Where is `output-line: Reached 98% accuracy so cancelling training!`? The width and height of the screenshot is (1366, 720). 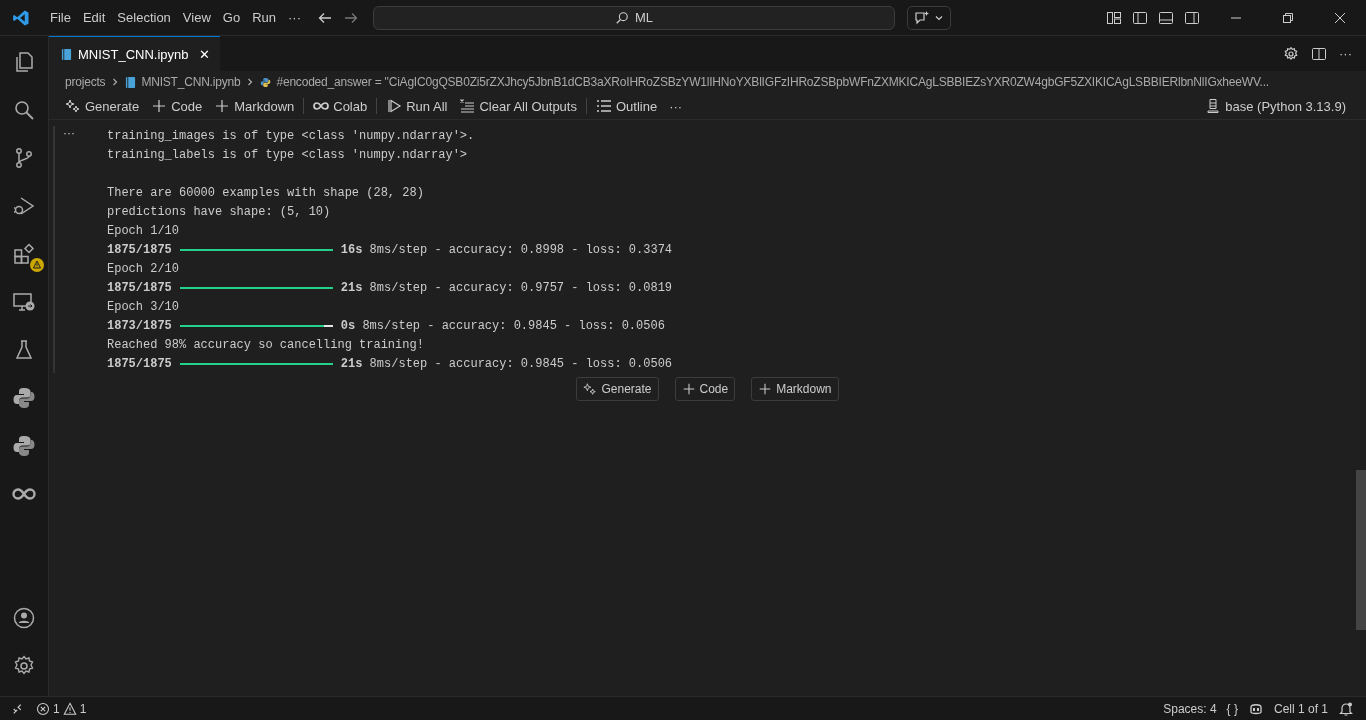
output-line: Reached 98% accuracy so cancelling training! is located at coordinates (265, 344).